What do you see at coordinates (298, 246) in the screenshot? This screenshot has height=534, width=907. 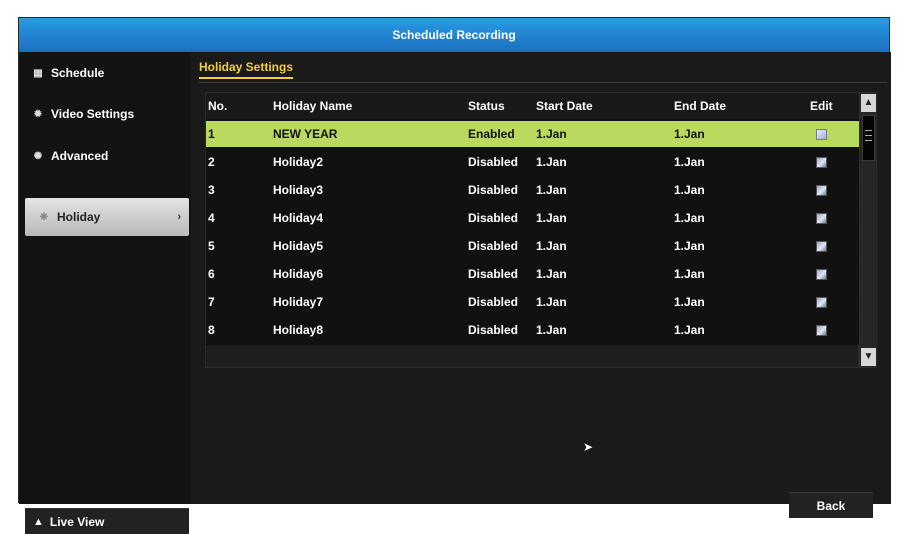 I see `cell-holiday-name: Holiday5` at bounding box center [298, 246].